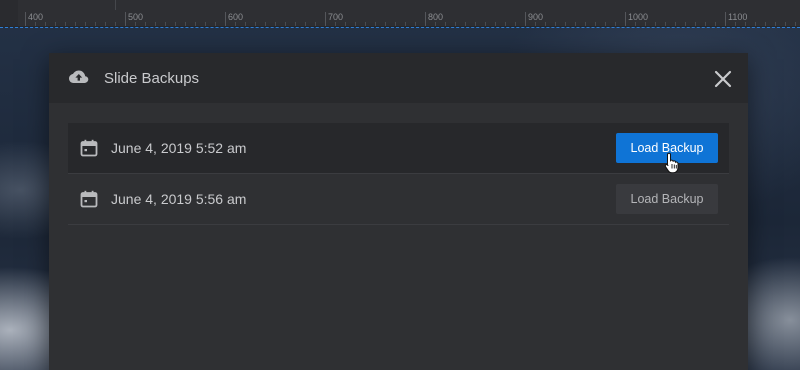  What do you see at coordinates (400, 27) in the screenshot?
I see `guide-line` at bounding box center [400, 27].